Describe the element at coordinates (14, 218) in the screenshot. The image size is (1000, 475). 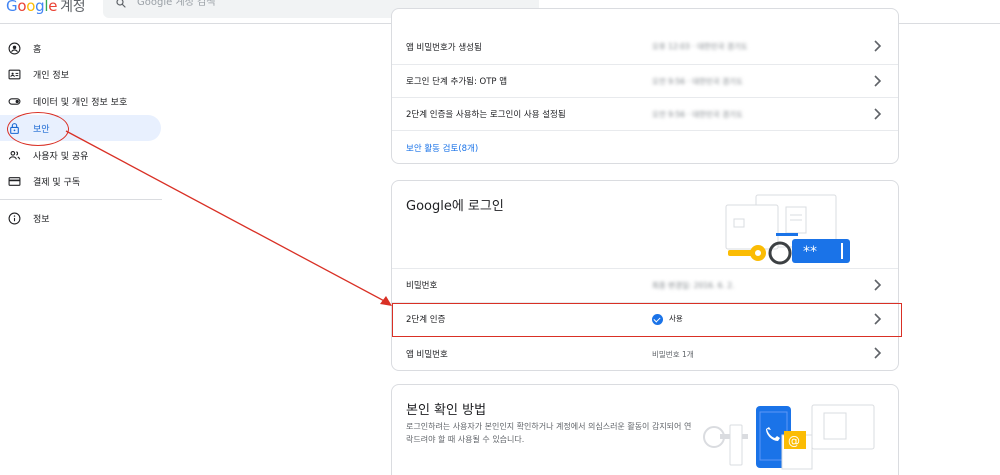
I see `info-icon` at that location.